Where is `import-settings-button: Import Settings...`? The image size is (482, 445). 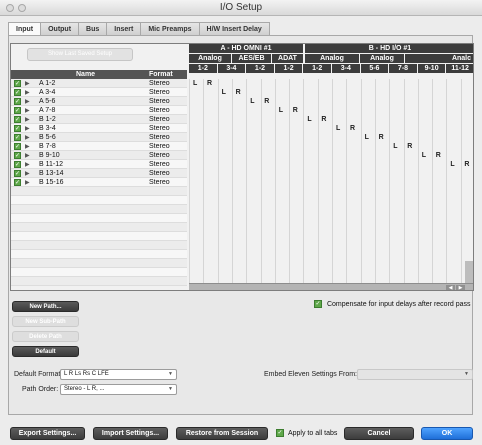
import-settings-button: Import Settings... is located at coordinates (130, 433).